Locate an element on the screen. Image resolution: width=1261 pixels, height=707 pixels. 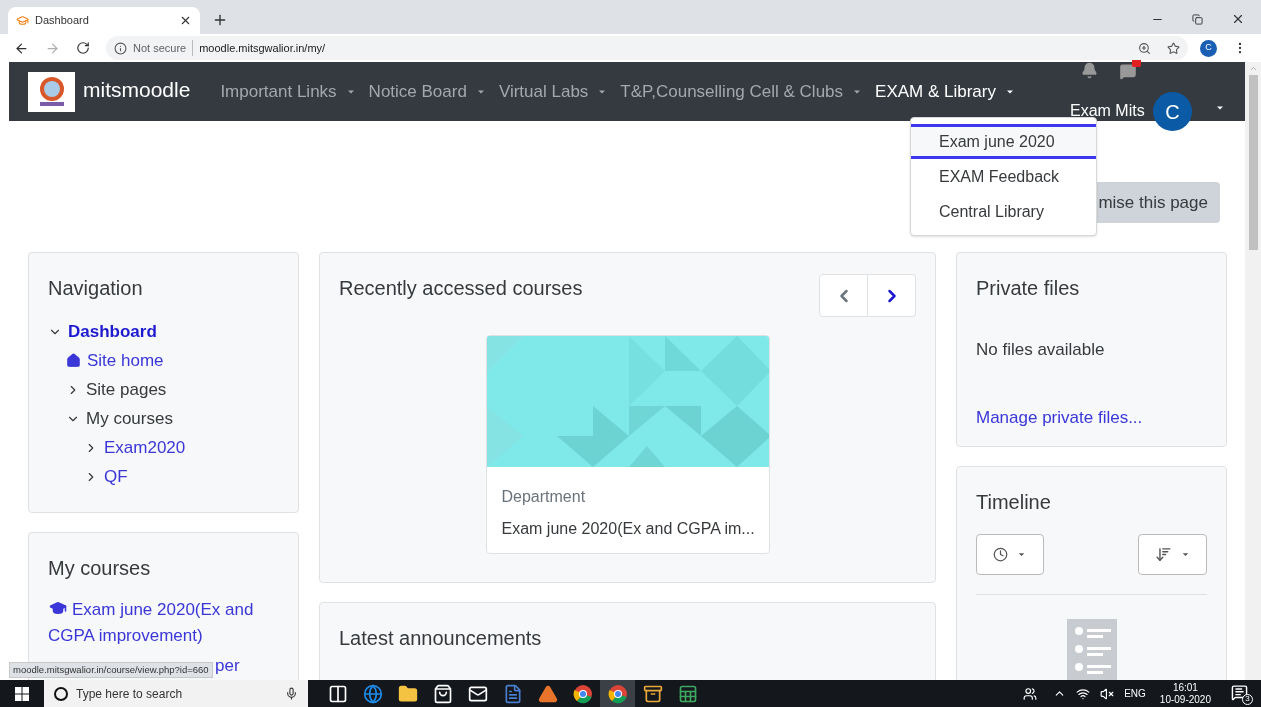
card-title: Recently accessed courses is located at coordinates (461, 288).